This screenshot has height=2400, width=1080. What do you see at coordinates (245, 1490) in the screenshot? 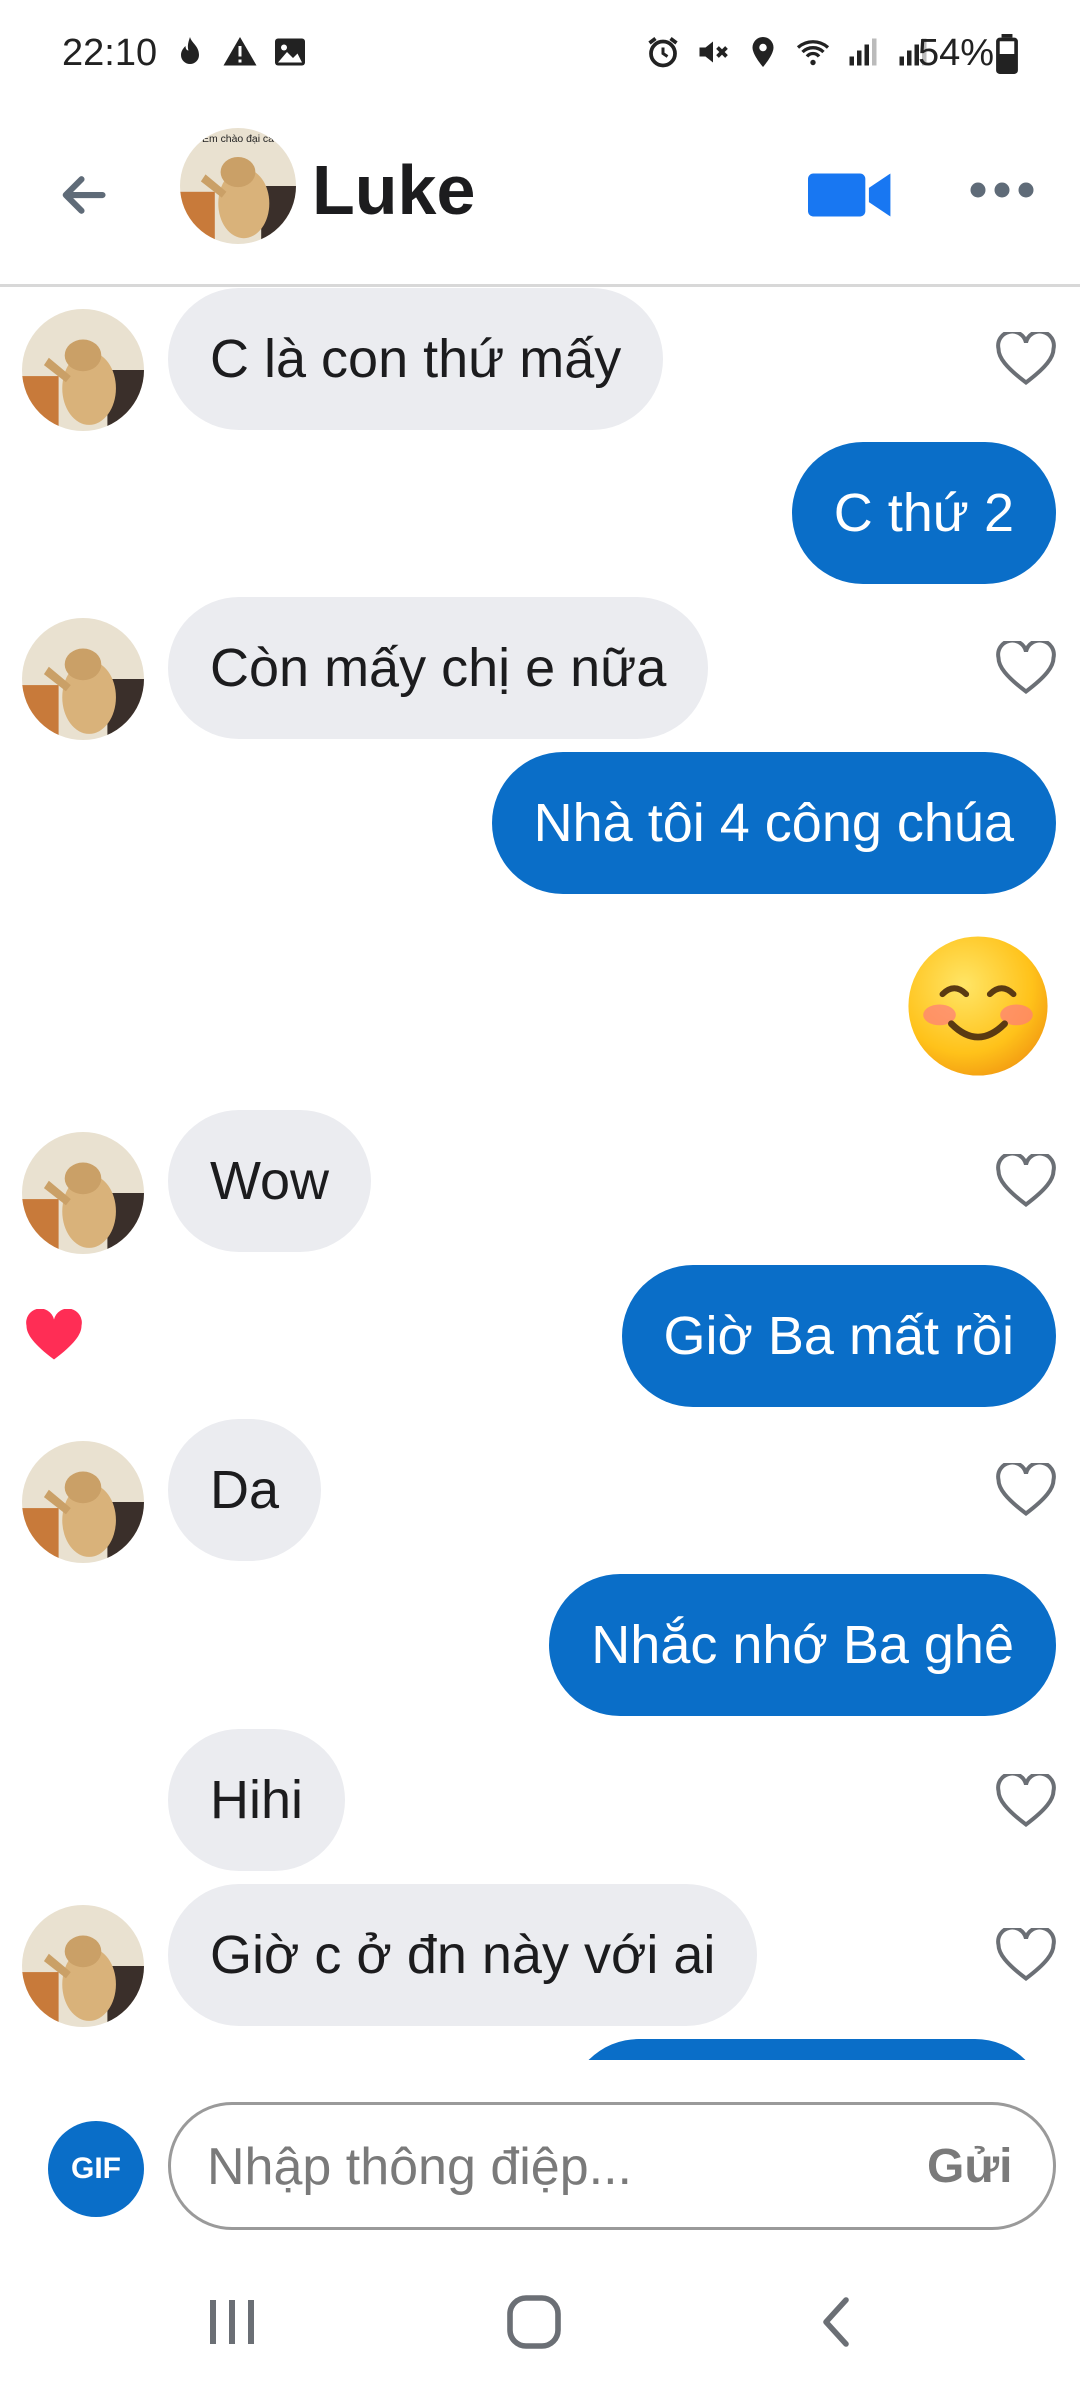
I see `incoming-message: Da` at bounding box center [245, 1490].